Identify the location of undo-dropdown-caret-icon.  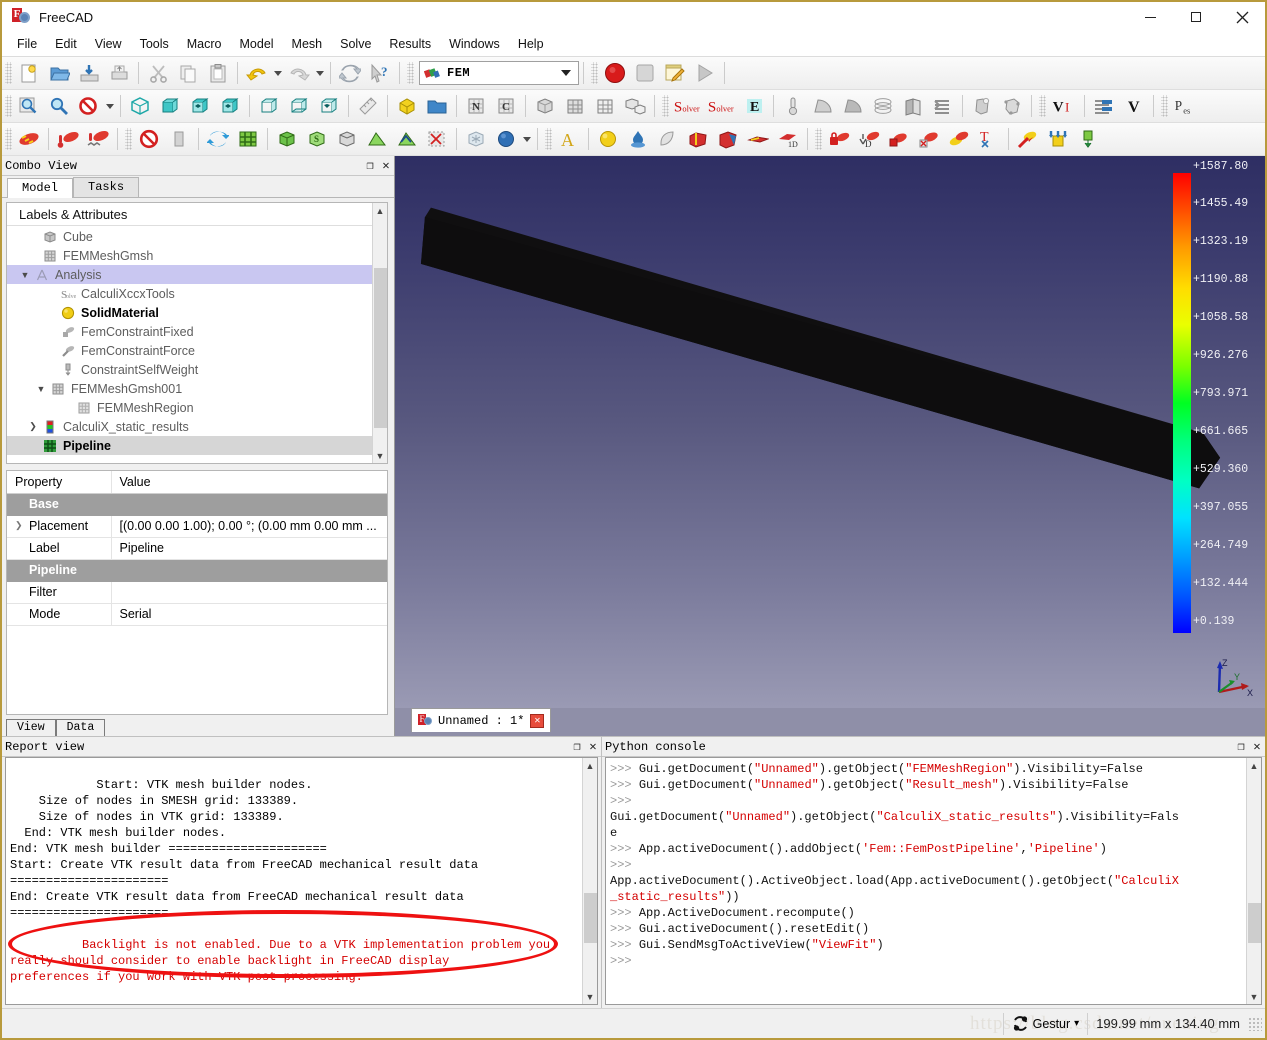
(278, 73).